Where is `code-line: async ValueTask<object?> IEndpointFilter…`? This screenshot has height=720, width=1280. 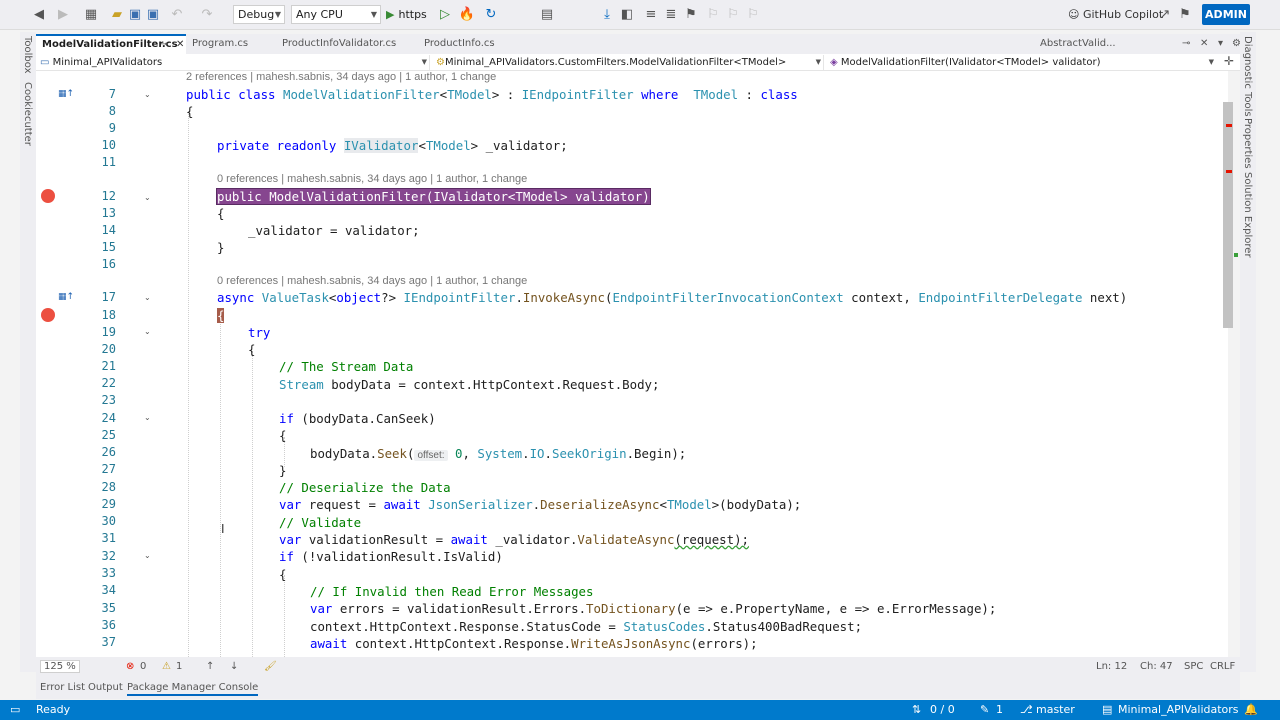
code-line: async ValueTask<object?> IEndpointFilter… is located at coordinates (672, 297).